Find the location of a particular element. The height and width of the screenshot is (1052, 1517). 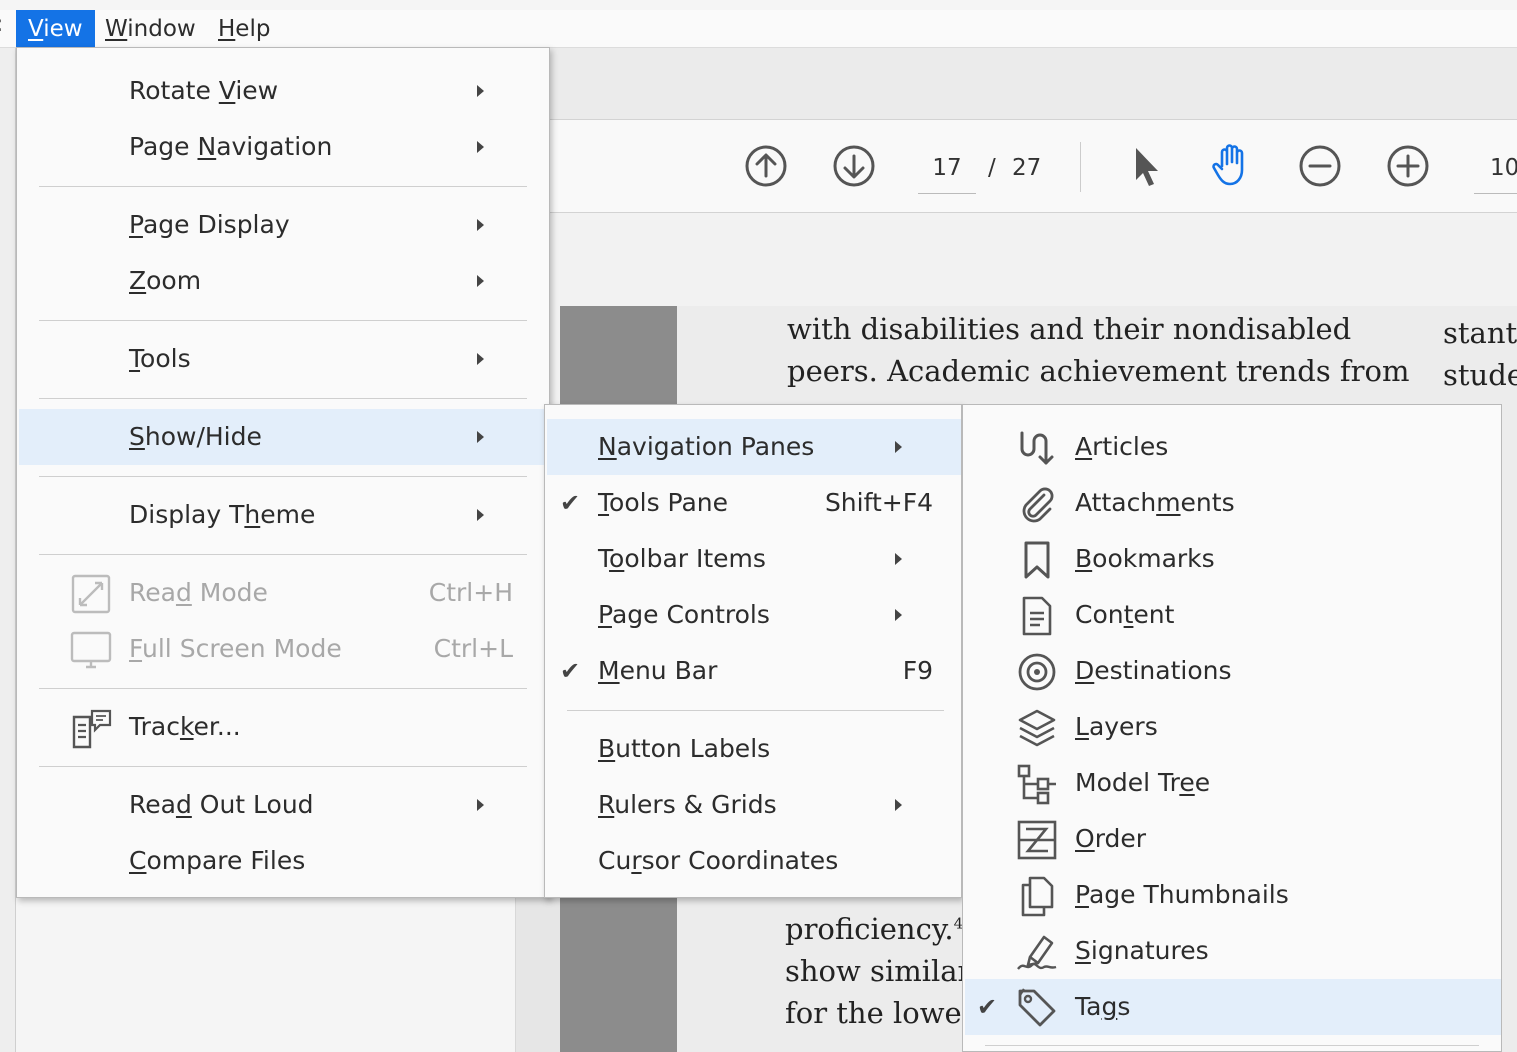

menu-item-label: Read Out Loud is located at coordinates (221, 805).